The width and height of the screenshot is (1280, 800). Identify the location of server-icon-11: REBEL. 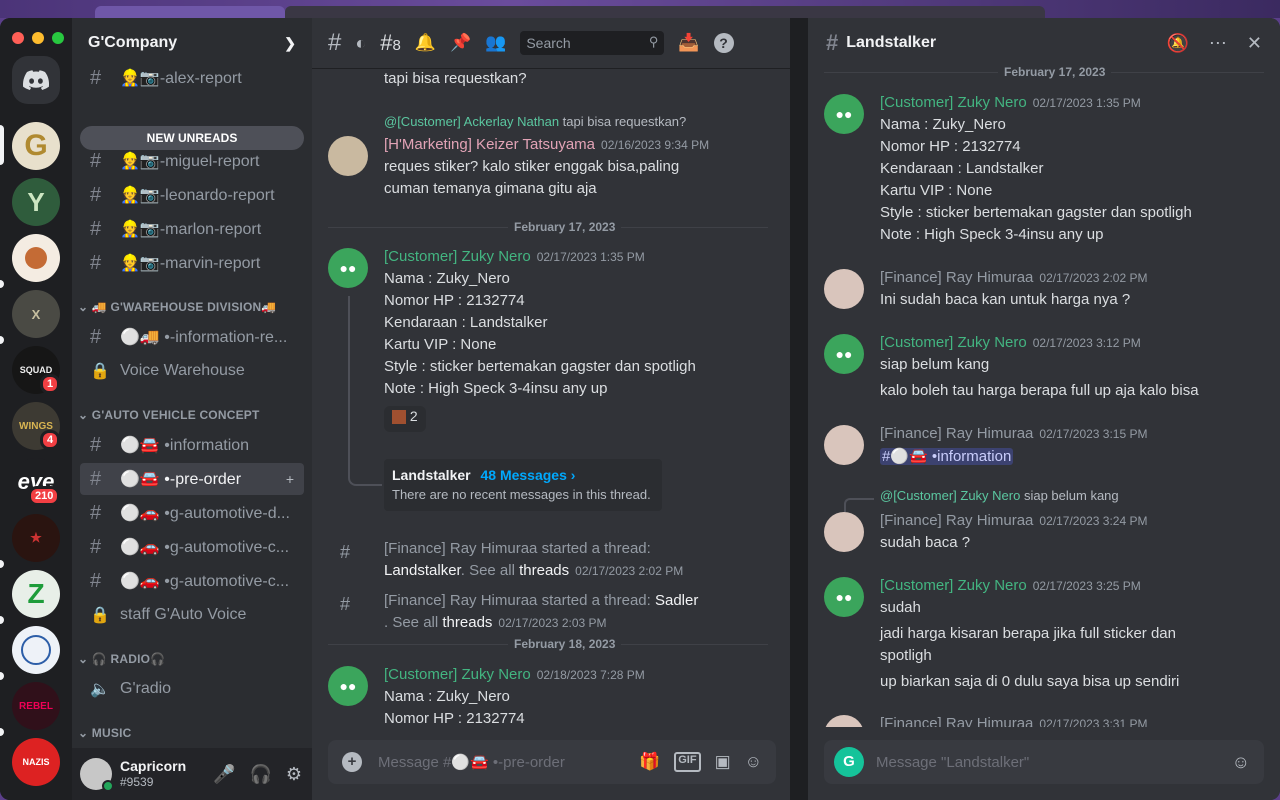
(36, 706).